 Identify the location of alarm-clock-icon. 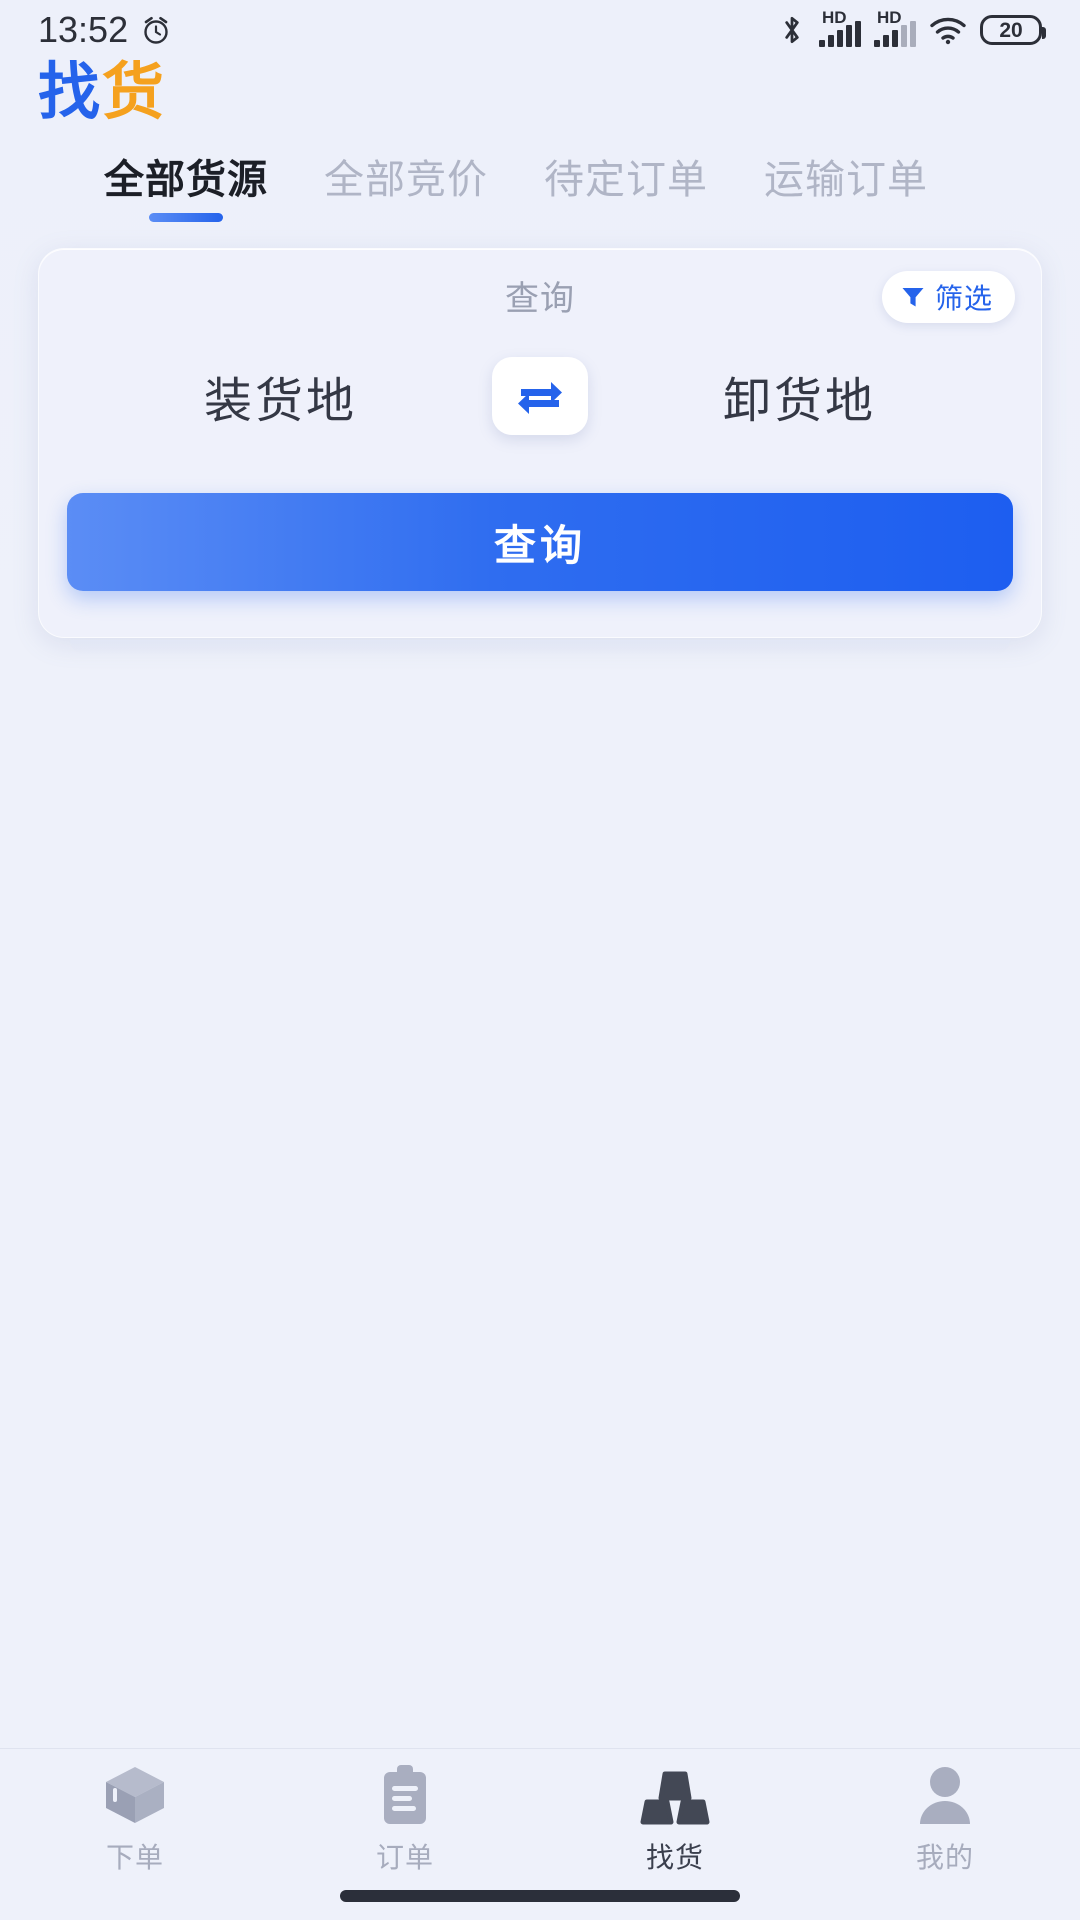
(156, 30).